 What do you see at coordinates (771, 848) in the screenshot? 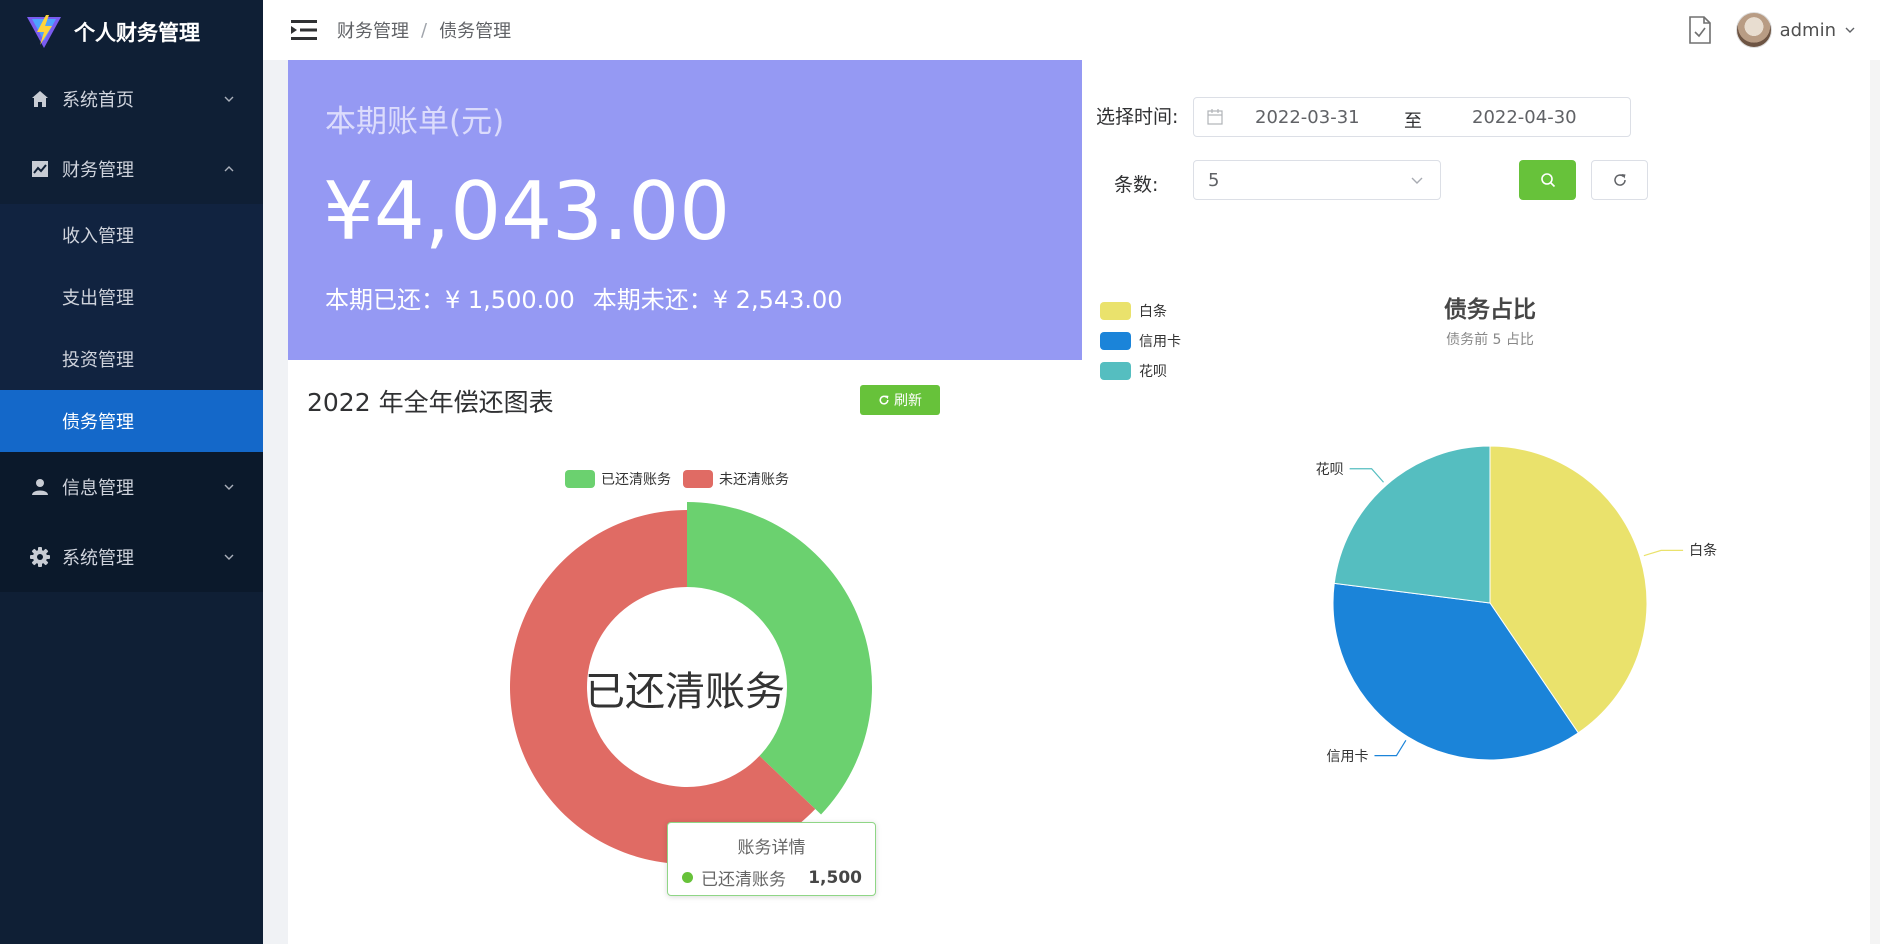
I see `tooltip-title: 账务详情` at bounding box center [771, 848].